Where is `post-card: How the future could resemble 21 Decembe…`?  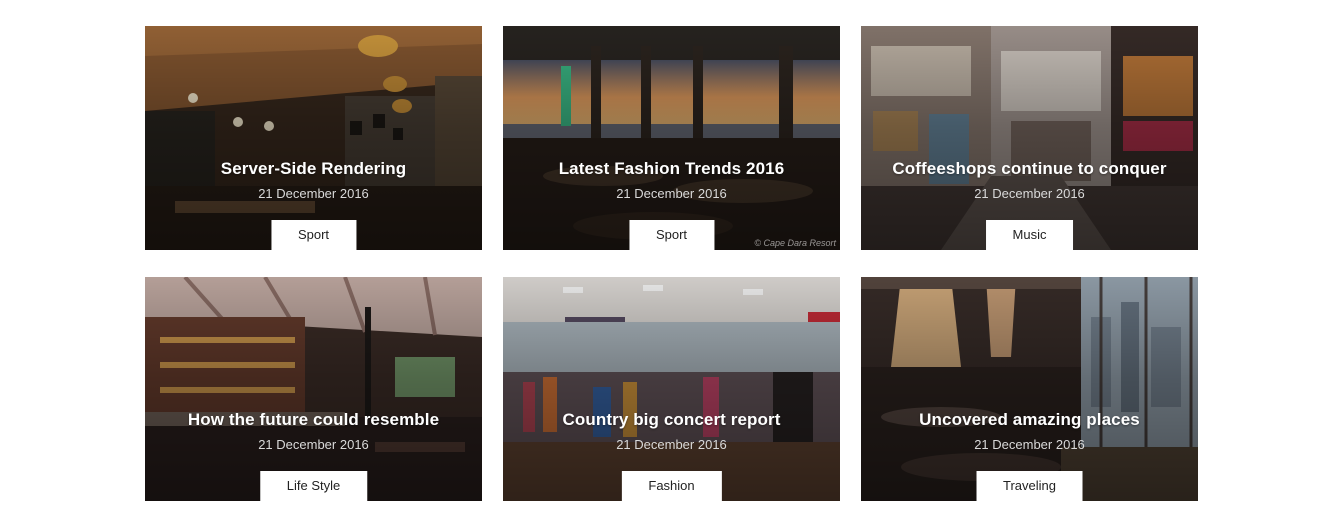 post-card: How the future could resemble 21 Decembe… is located at coordinates (313, 389).